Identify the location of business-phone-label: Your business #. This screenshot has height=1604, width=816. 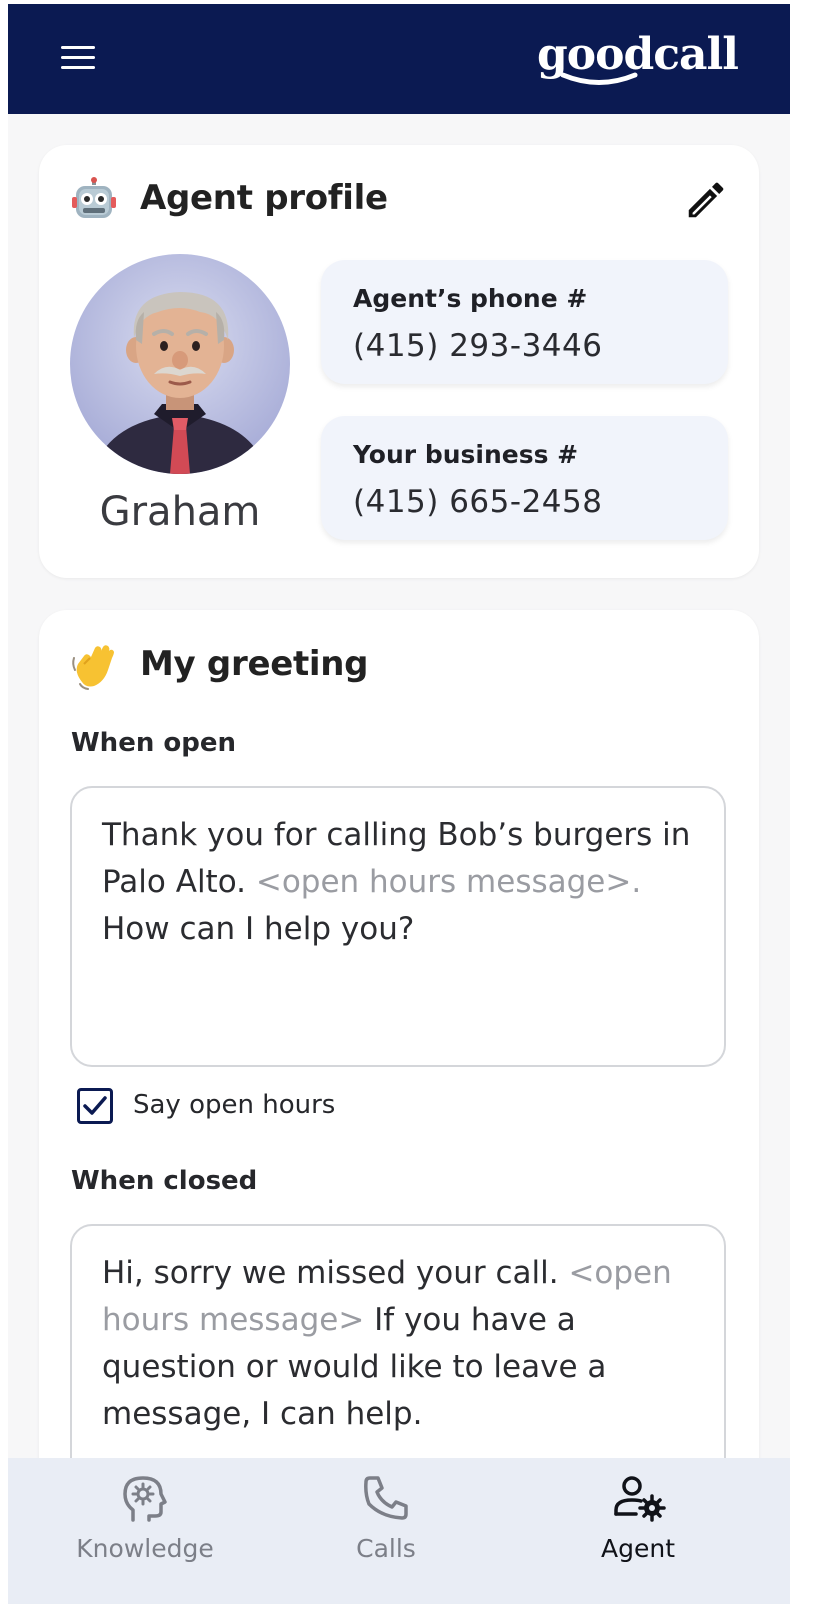
(466, 454).